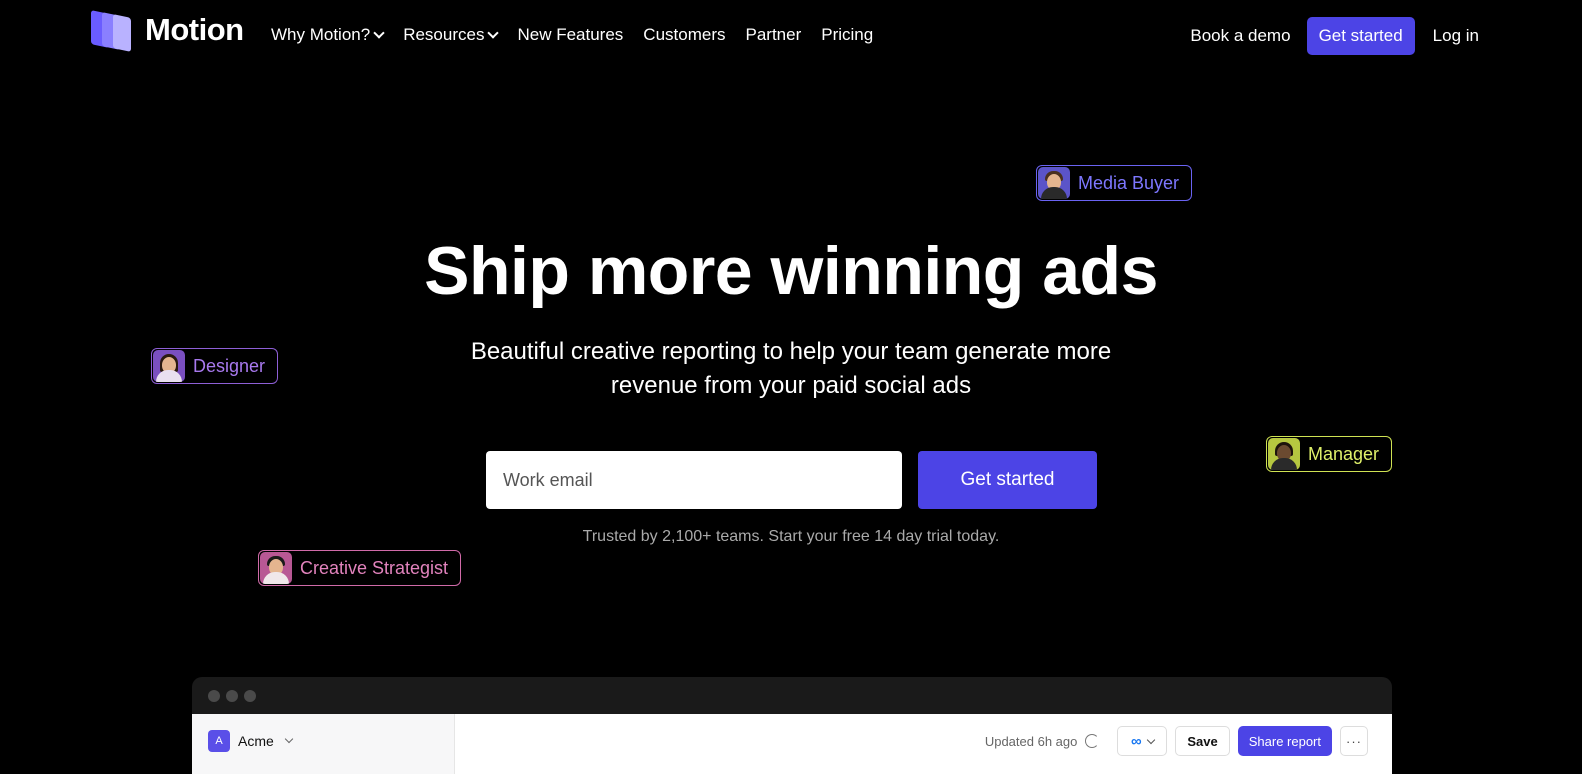 The height and width of the screenshot is (774, 1582). I want to click on share-report-button: Share report, so click(1284, 741).